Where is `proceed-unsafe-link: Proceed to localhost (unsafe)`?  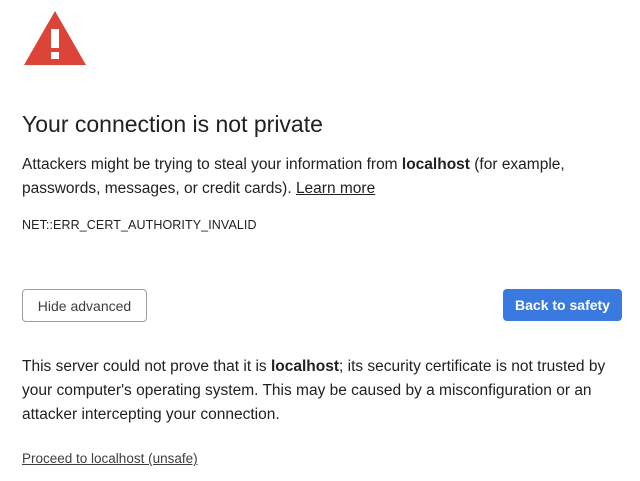 proceed-unsafe-link: Proceed to localhost (unsafe) is located at coordinates (110, 458).